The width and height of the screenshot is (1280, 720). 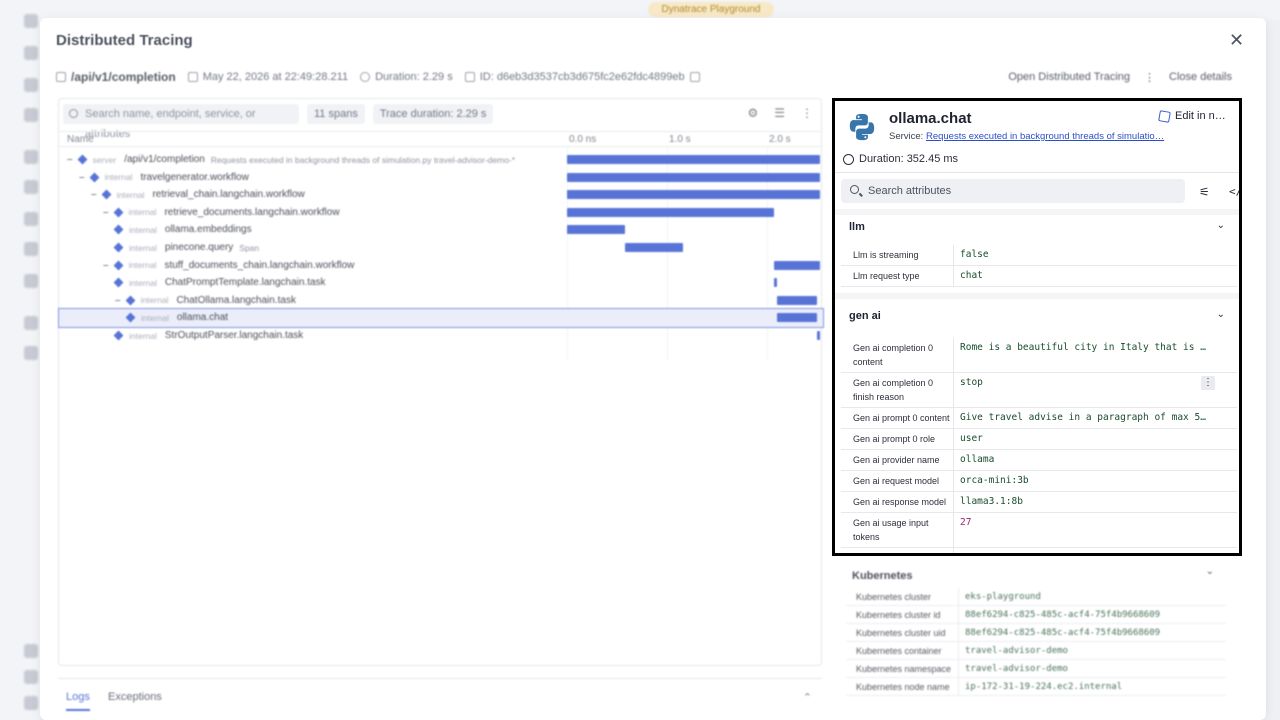 I want to click on span-row: internal StrOutputParser.langchain.task, so click(x=441, y=336).